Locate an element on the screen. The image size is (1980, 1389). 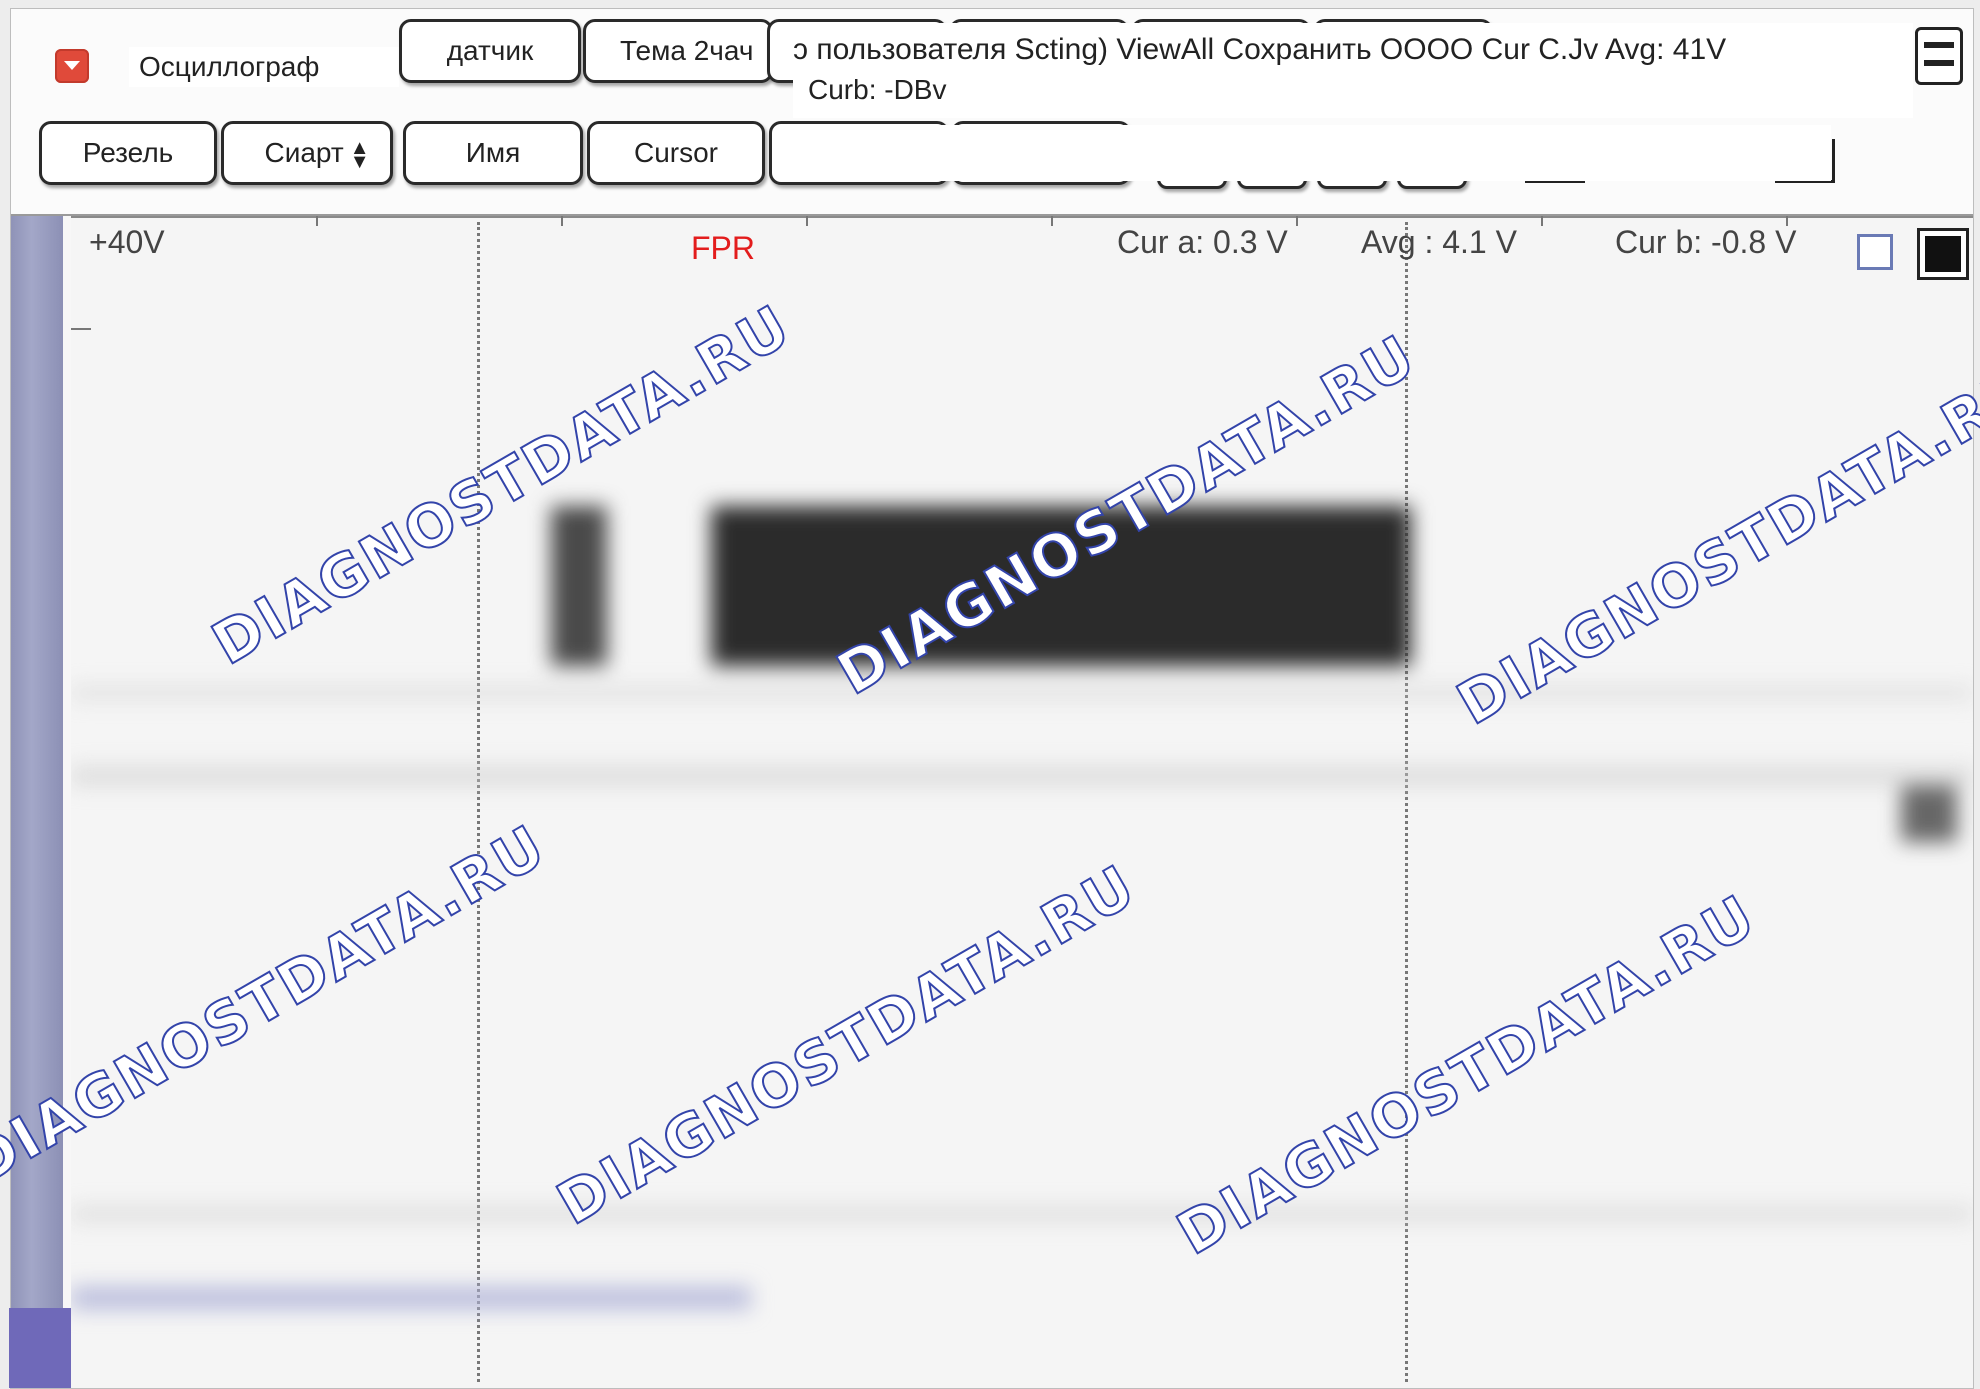
reset-button: Резель is located at coordinates (128, 153).